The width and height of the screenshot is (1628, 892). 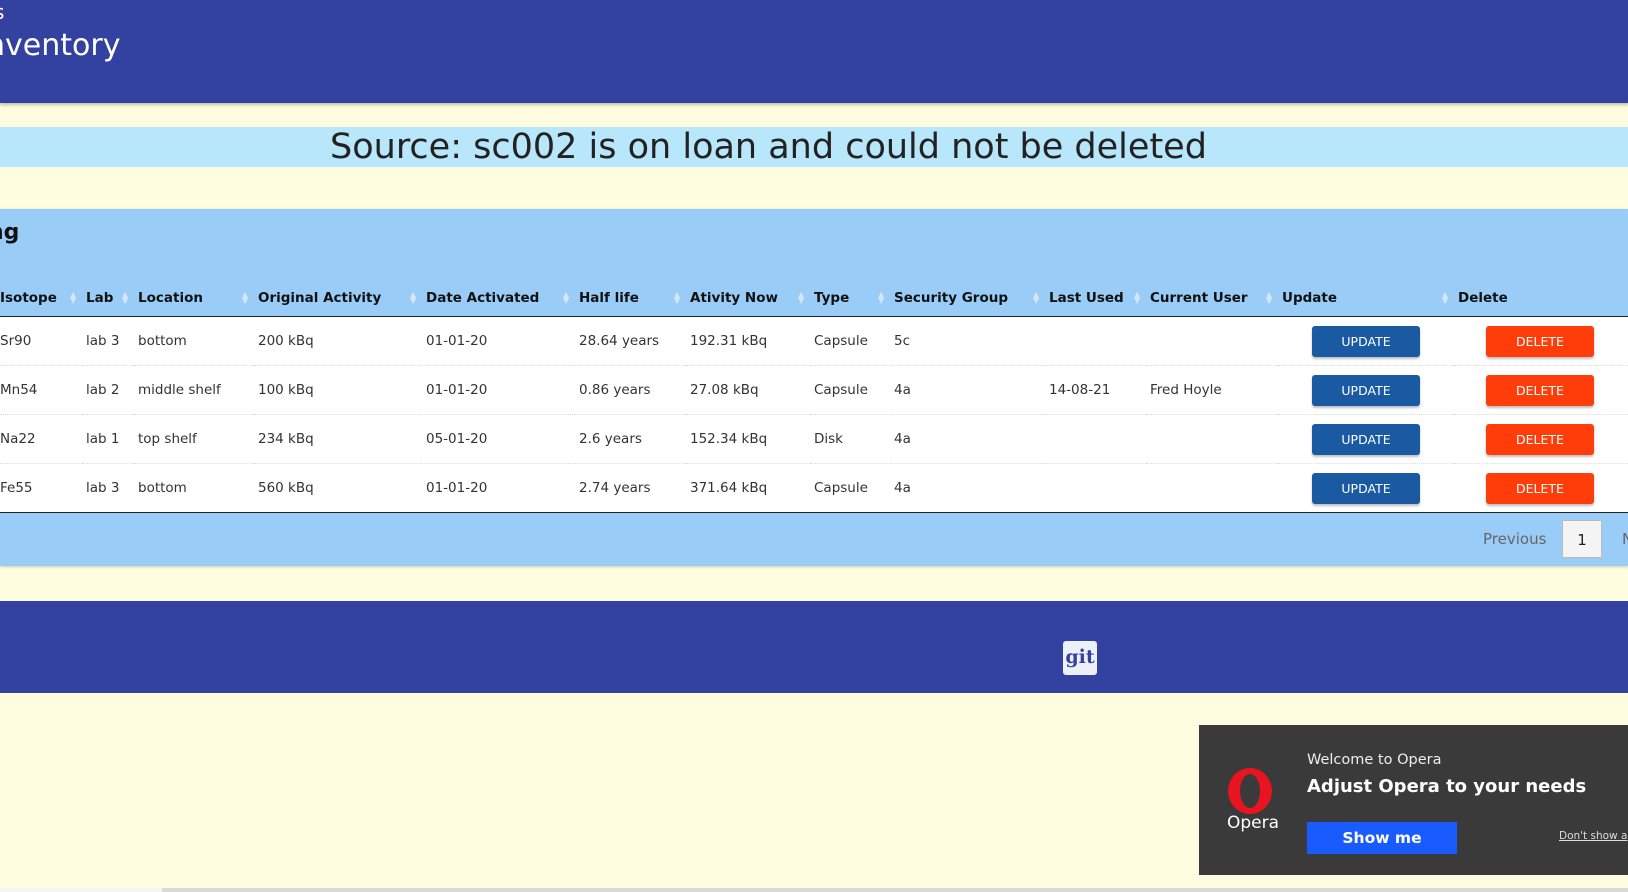 I want to click on cell-location: top shelf, so click(x=194, y=439).